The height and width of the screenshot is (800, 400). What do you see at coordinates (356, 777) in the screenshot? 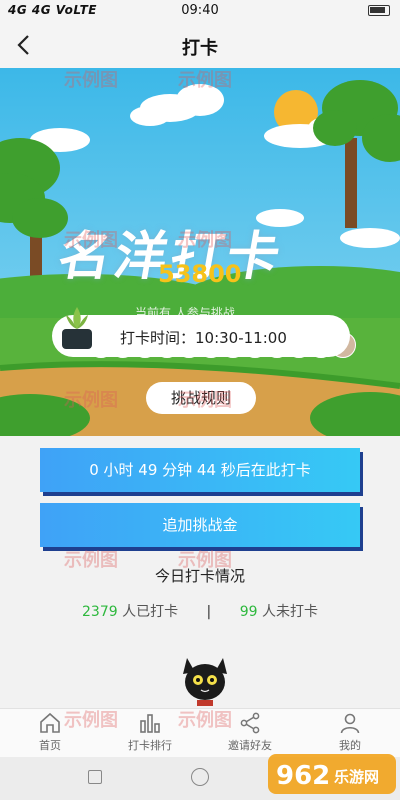
I see `svg-text: 乐游网` at bounding box center [356, 777].